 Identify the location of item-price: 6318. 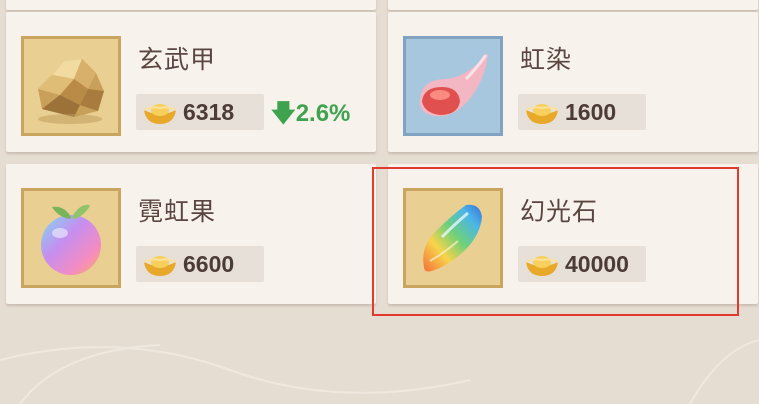
(209, 112).